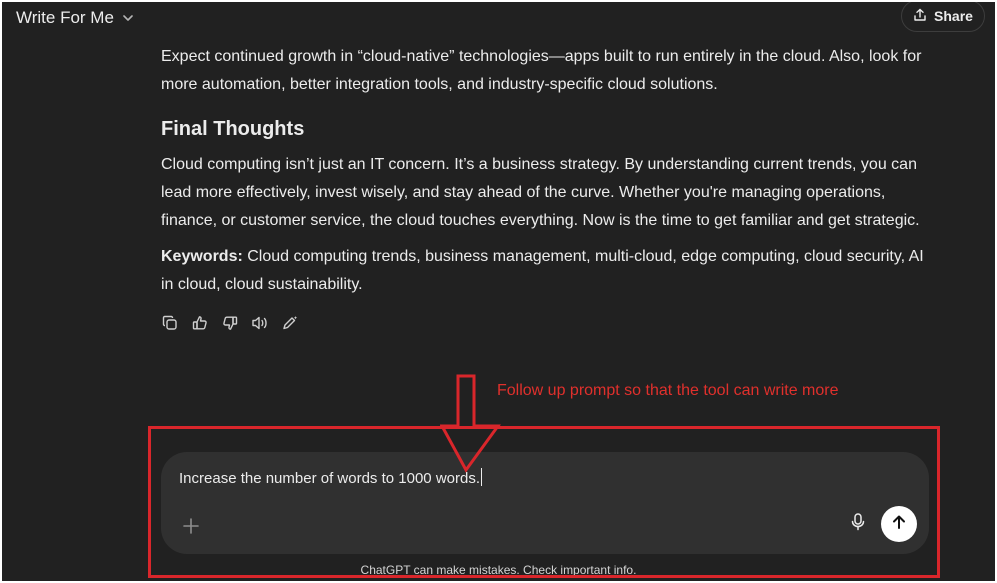  I want to click on message-actions, so click(230, 323).